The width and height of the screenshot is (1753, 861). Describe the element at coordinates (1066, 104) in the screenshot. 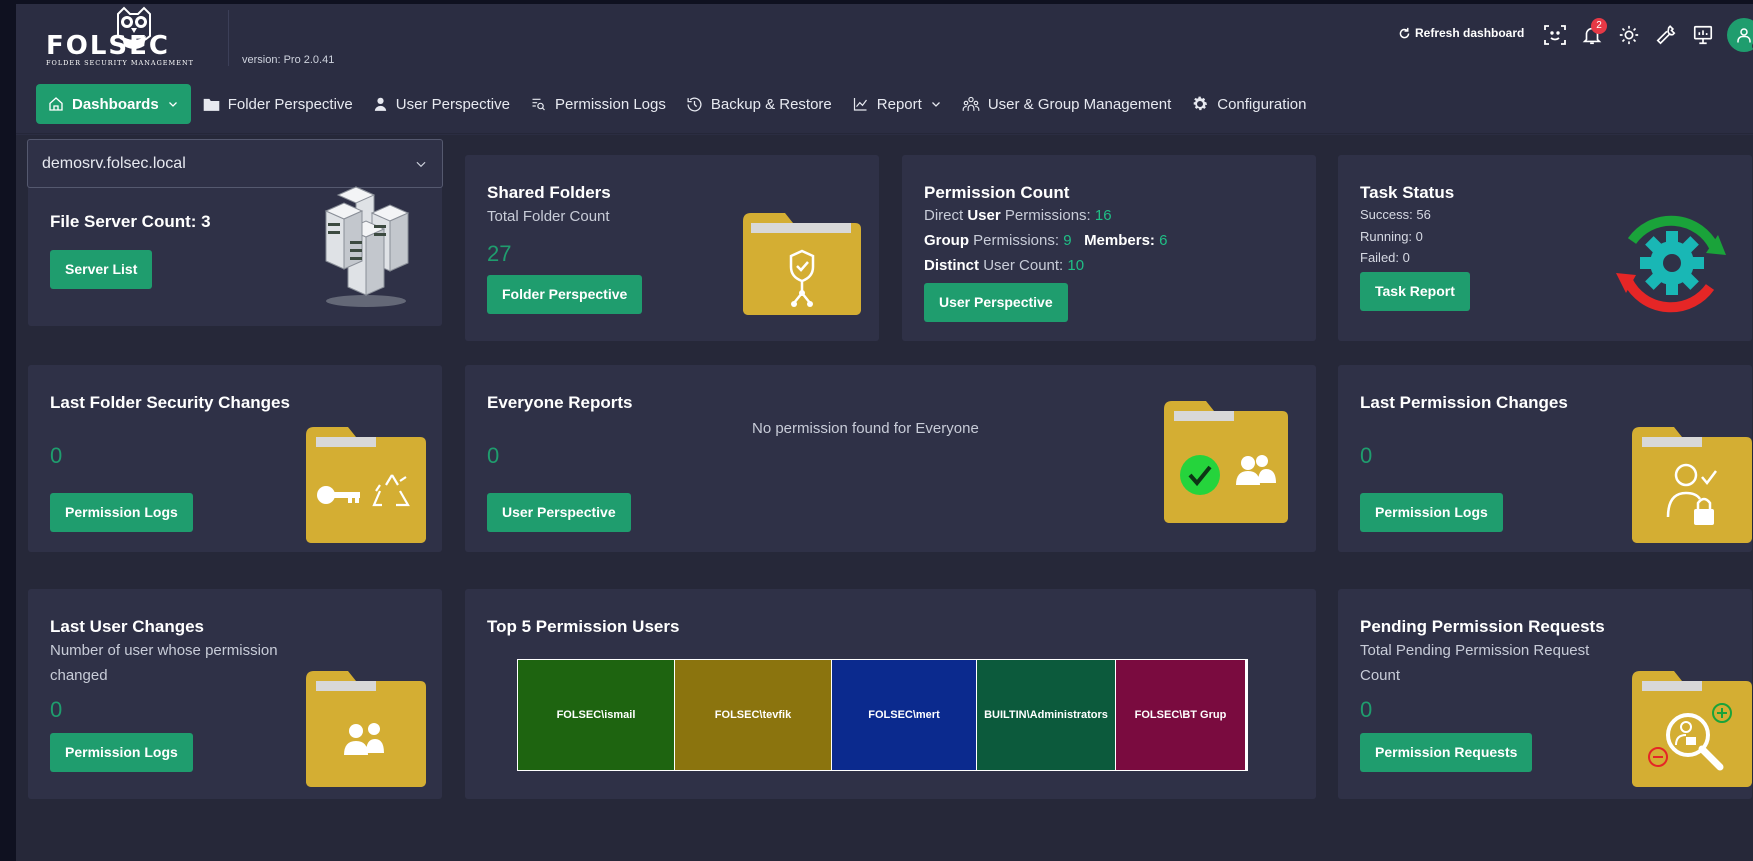

I see `nav-user-group-management: User & Group Management` at that location.